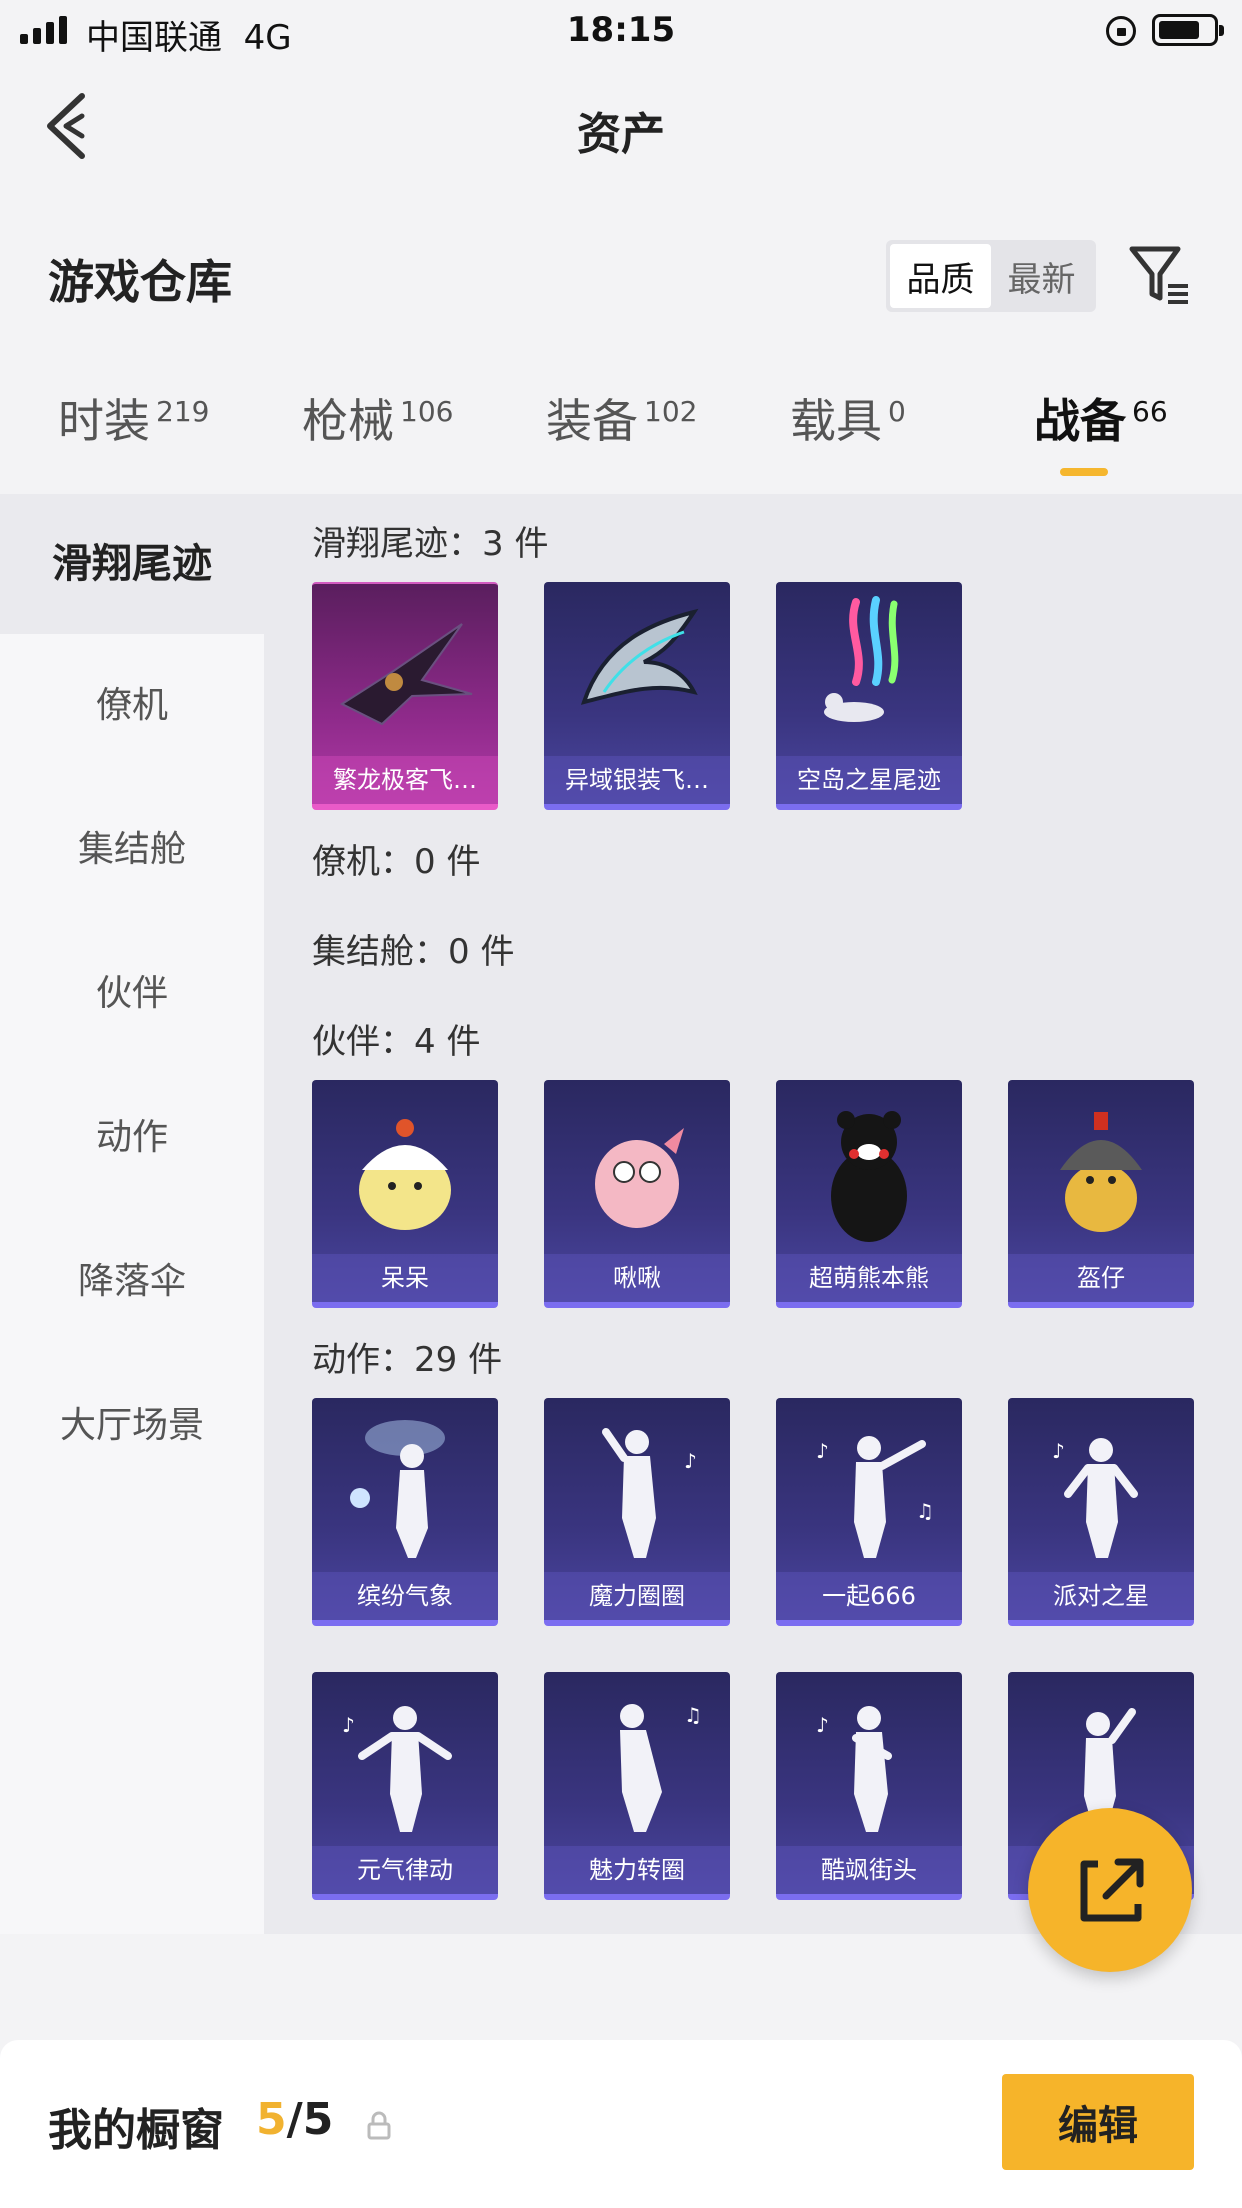 The height and width of the screenshot is (2208, 1242). Describe the element at coordinates (621, 418) in the screenshot. I see `tab-equipment: 装备 102` at that location.